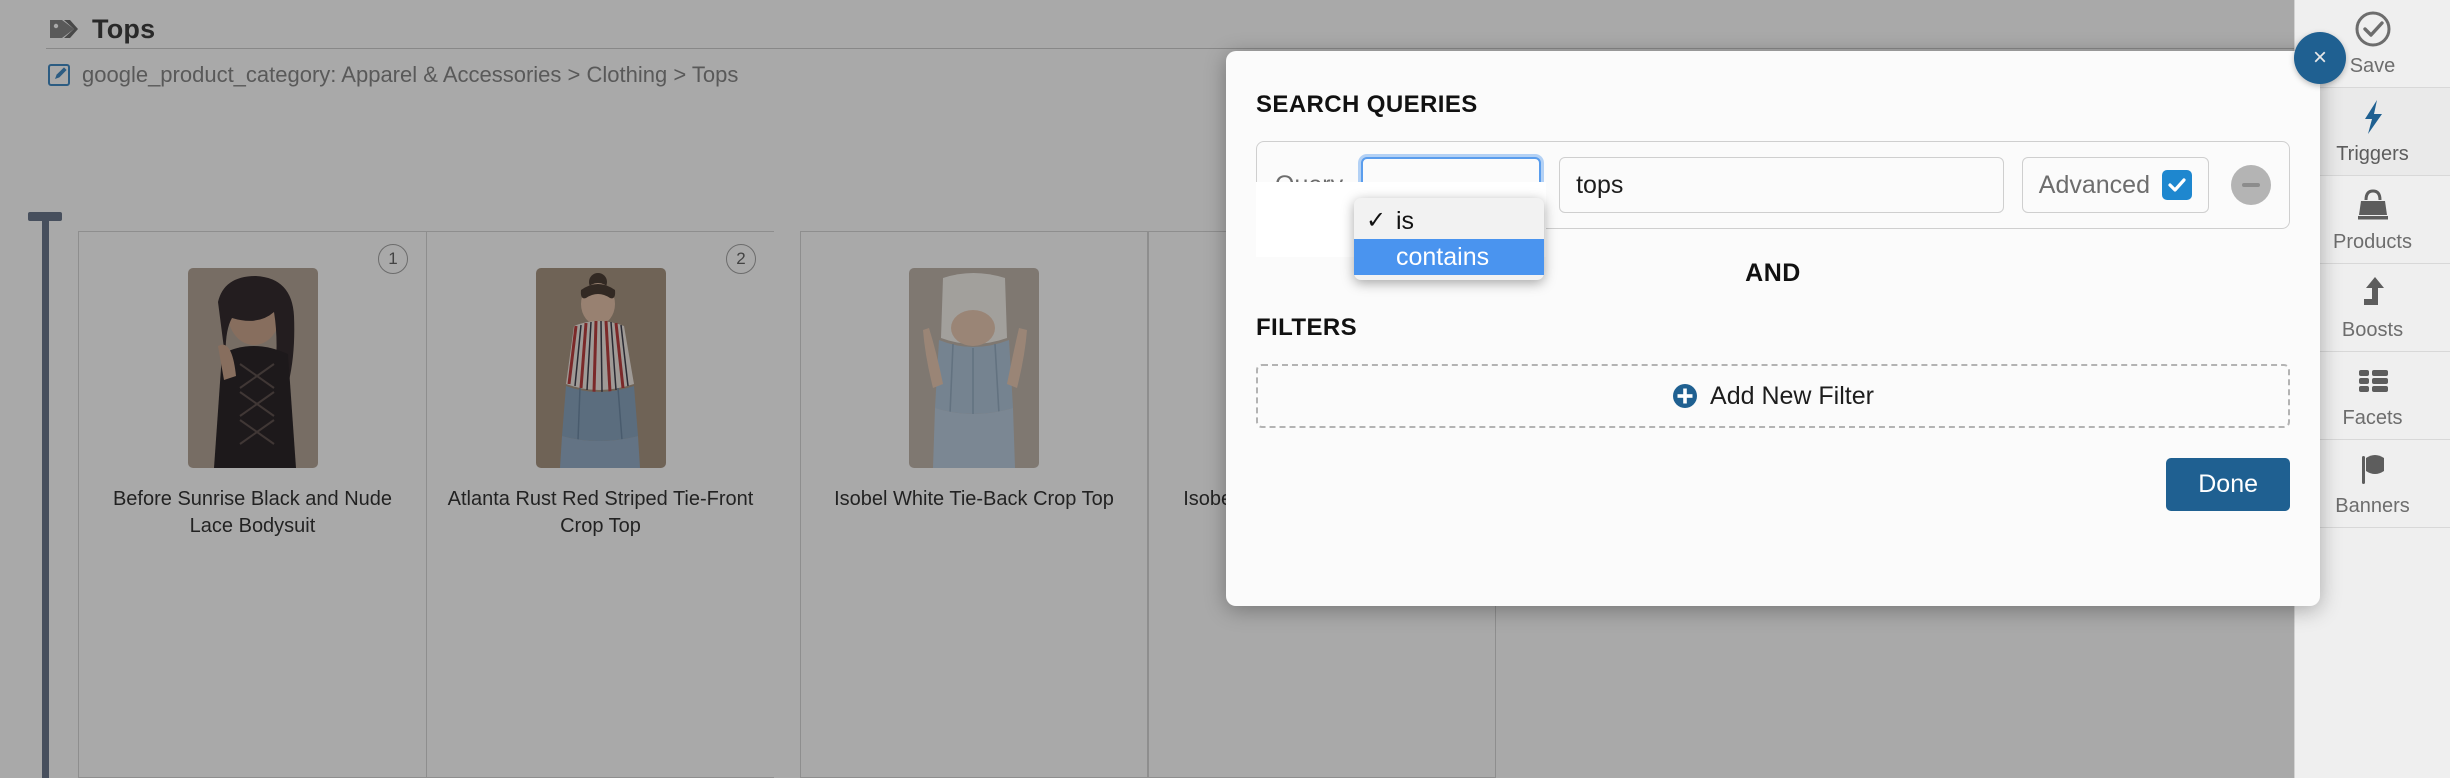 The width and height of the screenshot is (2450, 778). Describe the element at coordinates (1375, 257) in the screenshot. I see `checkmark-icon-placeholder: ✓` at that location.